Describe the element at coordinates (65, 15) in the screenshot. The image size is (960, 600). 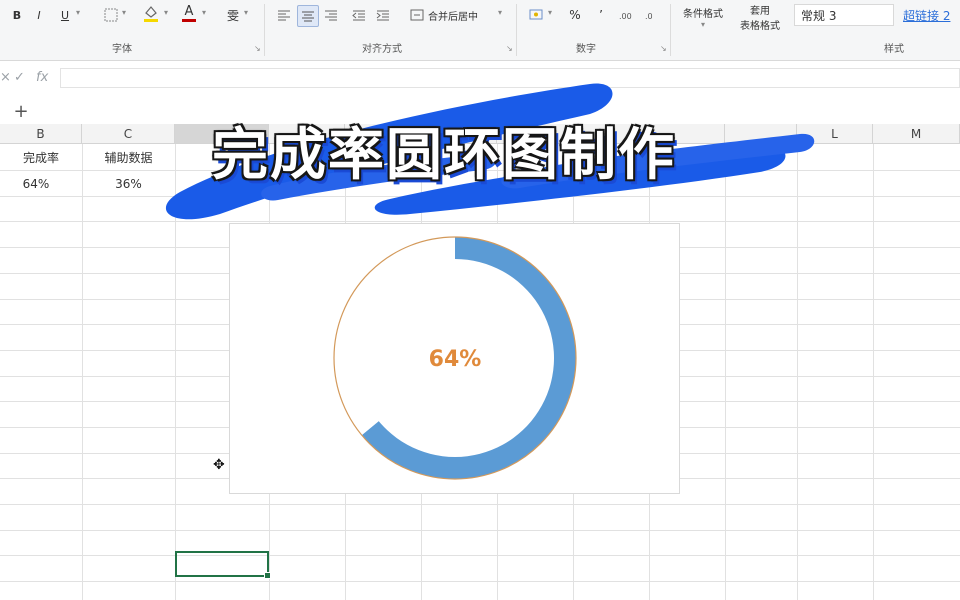
I see `underline-button: U` at that location.